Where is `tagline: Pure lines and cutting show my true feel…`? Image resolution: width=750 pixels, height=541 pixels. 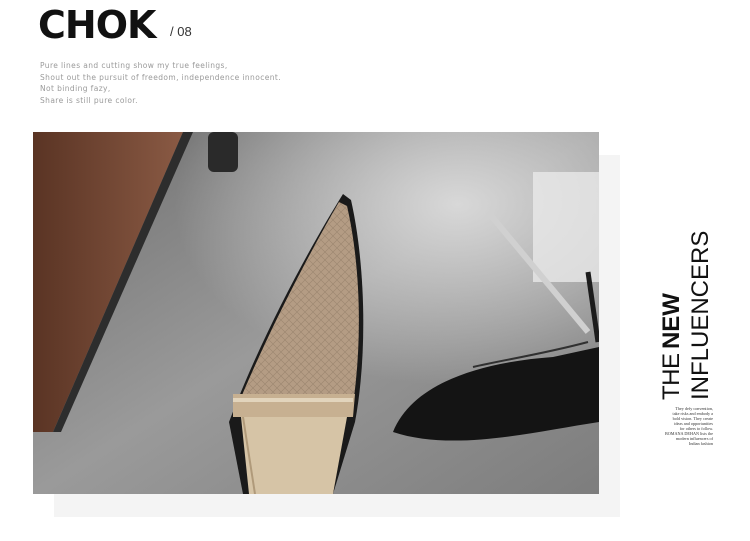 tagline: Pure lines and cutting show my true feel… is located at coordinates (160, 83).